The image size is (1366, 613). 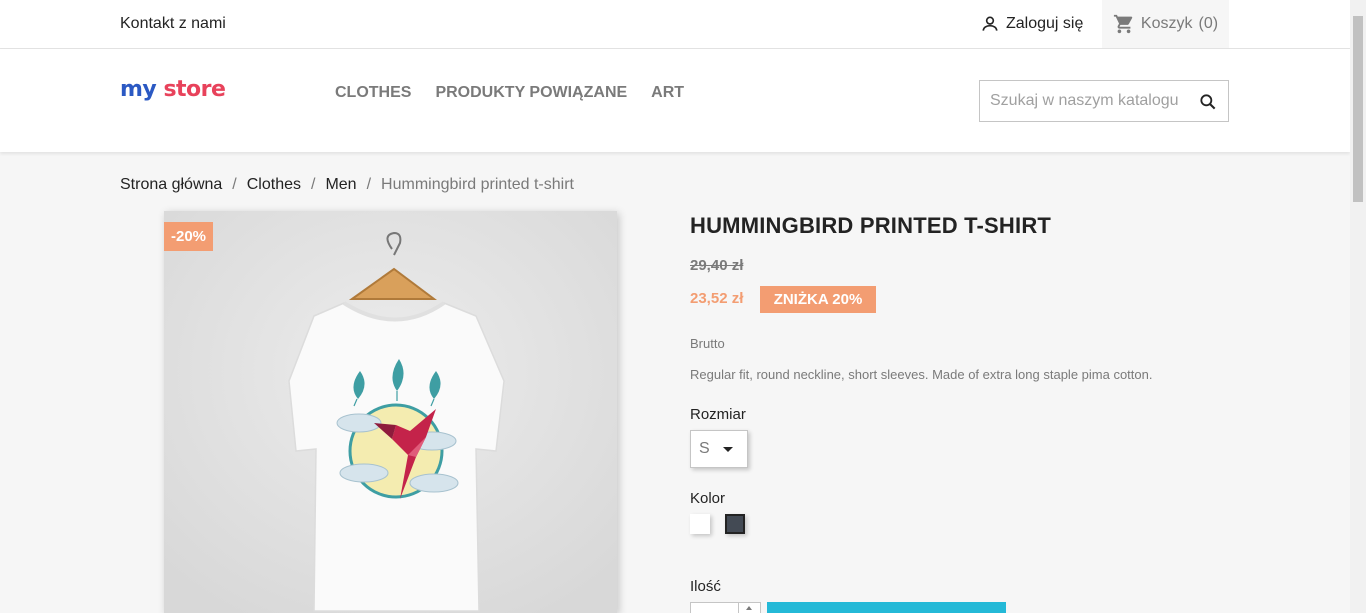 I want to click on contact-link: Kontakt z nami, so click(x=173, y=24).